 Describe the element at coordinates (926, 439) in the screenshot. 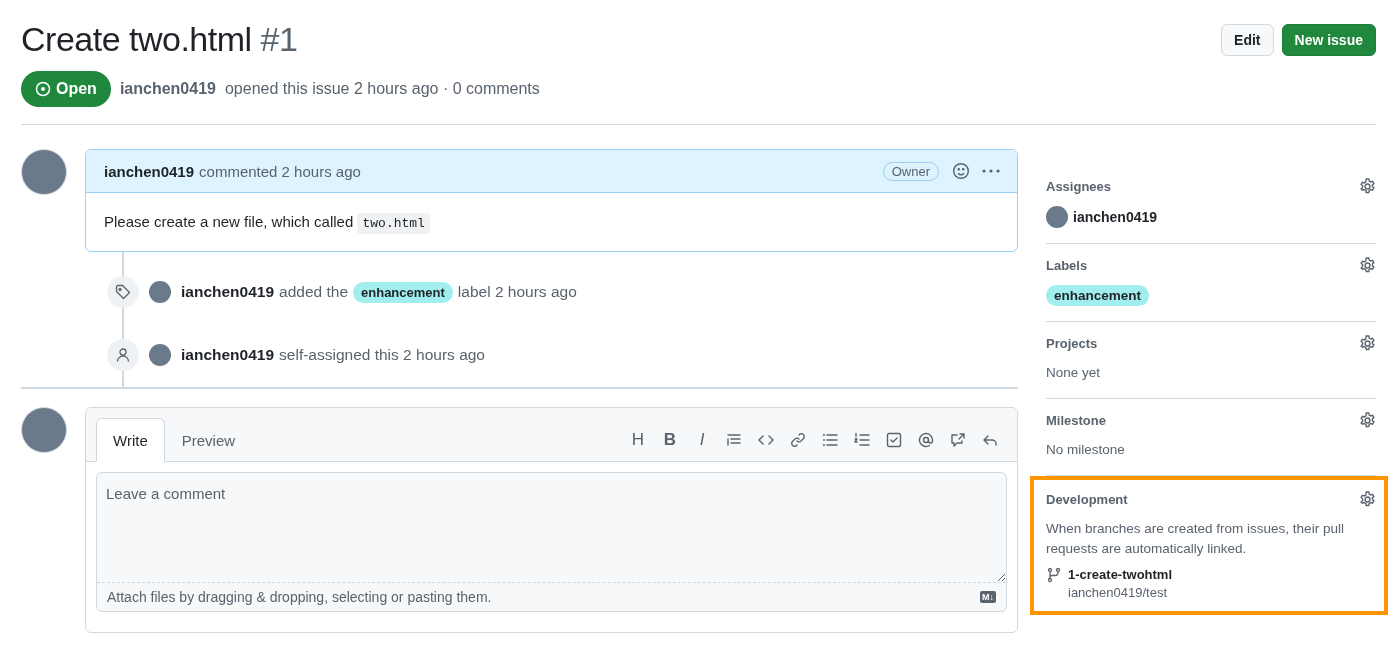

I see `at-sign-icon` at that location.